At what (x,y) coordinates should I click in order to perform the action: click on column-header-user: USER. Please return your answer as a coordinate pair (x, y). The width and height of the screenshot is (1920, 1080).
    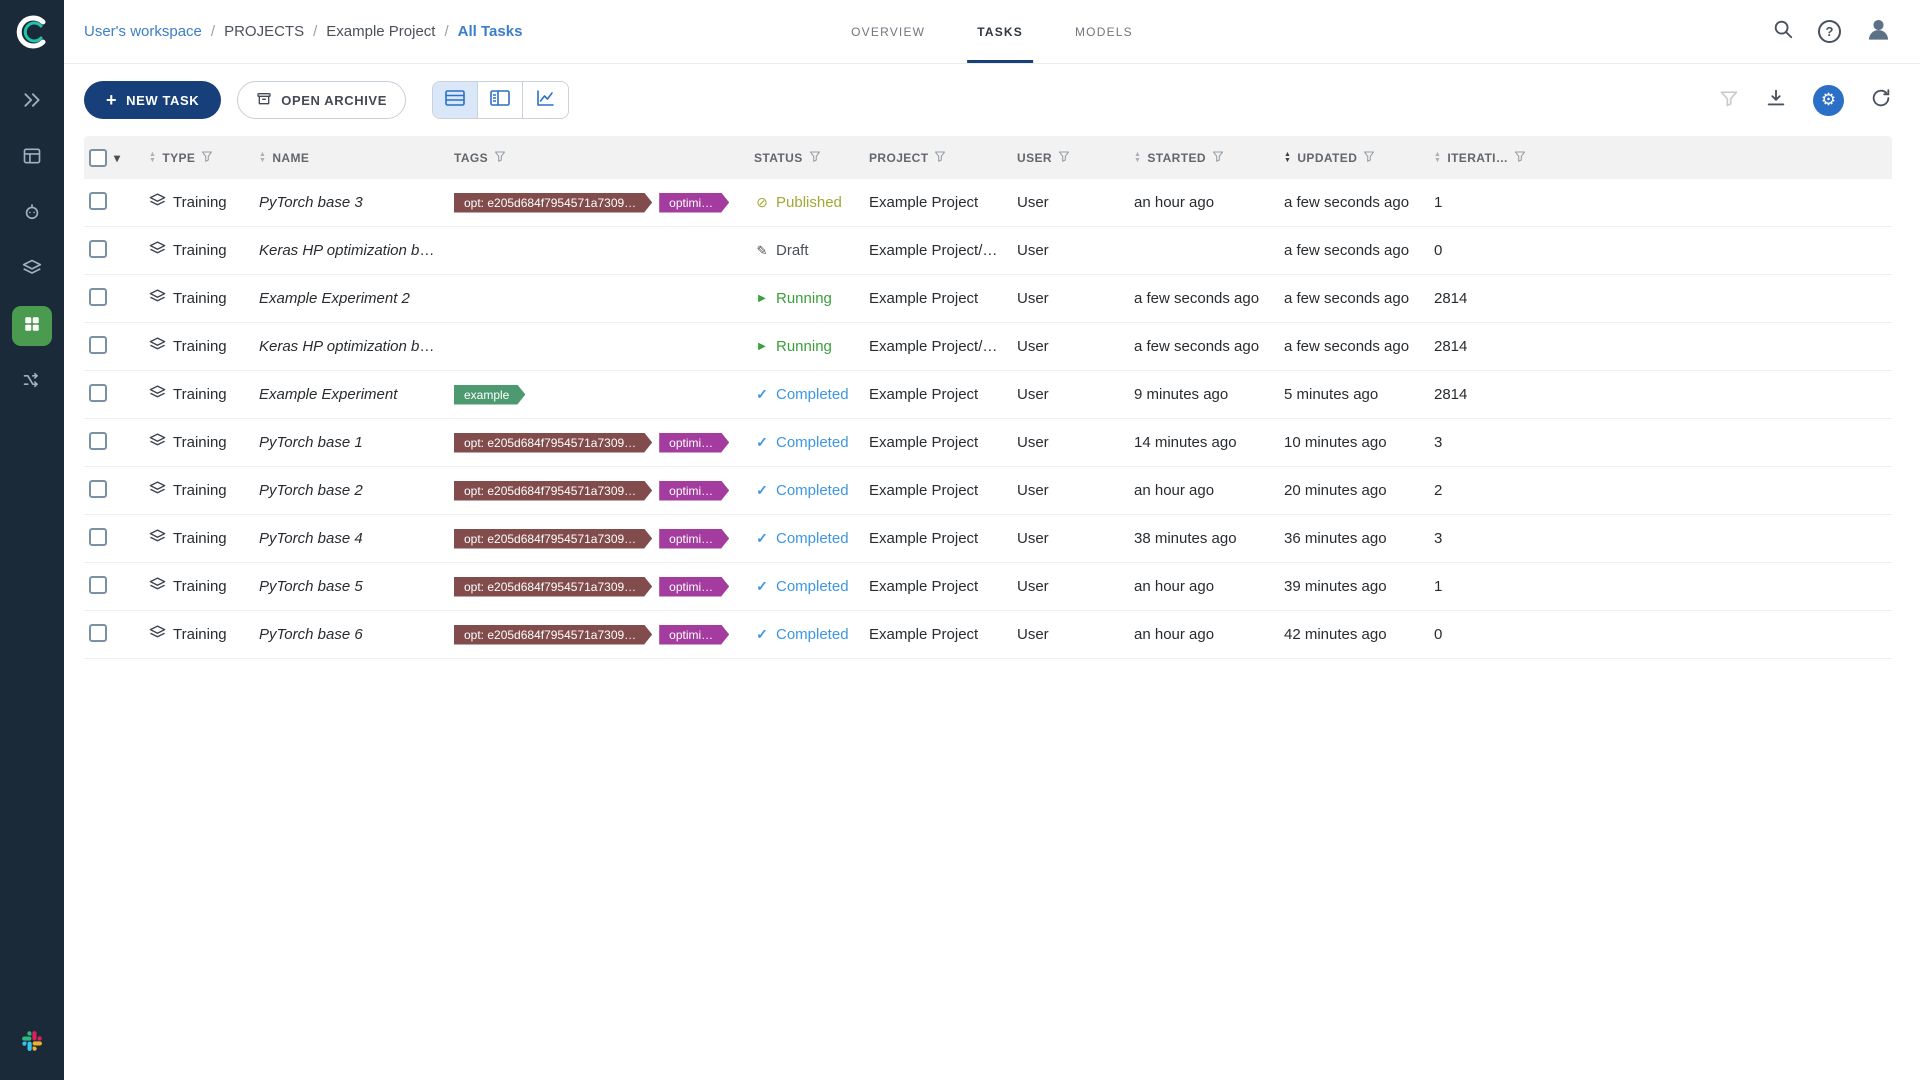
    Looking at the image, I should click on (1066, 157).